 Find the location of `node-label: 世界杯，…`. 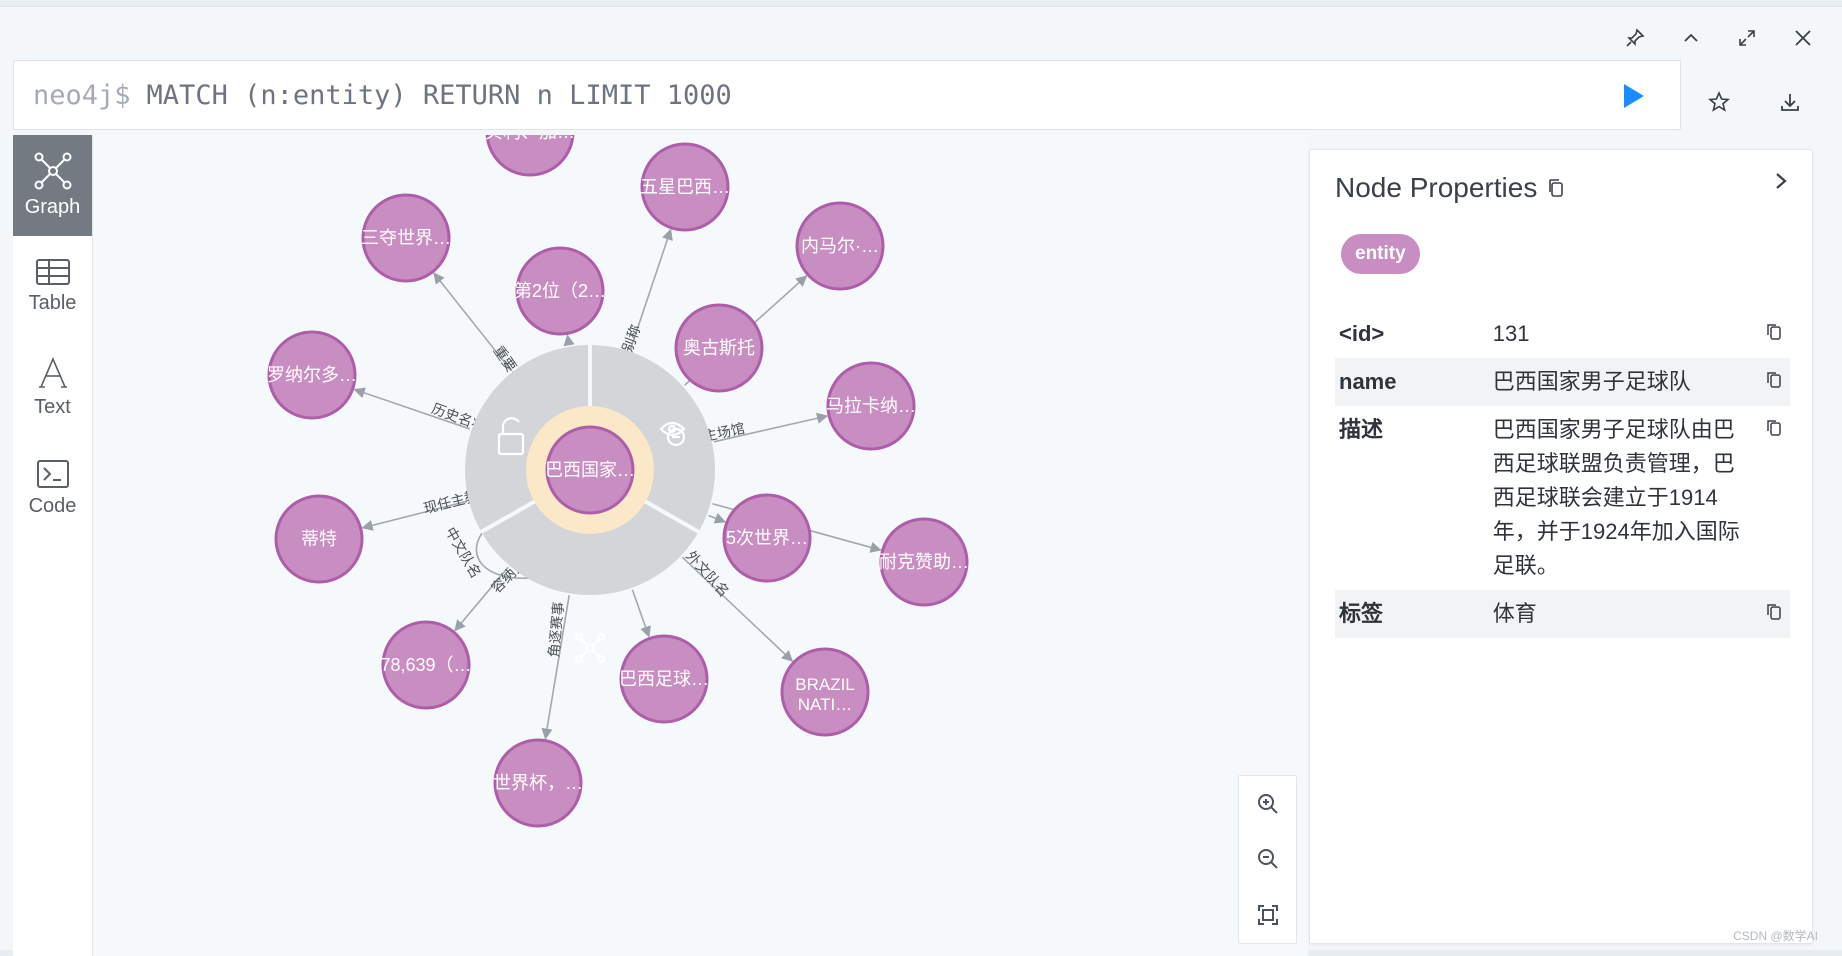

node-label: 世界杯，… is located at coordinates (538, 783).